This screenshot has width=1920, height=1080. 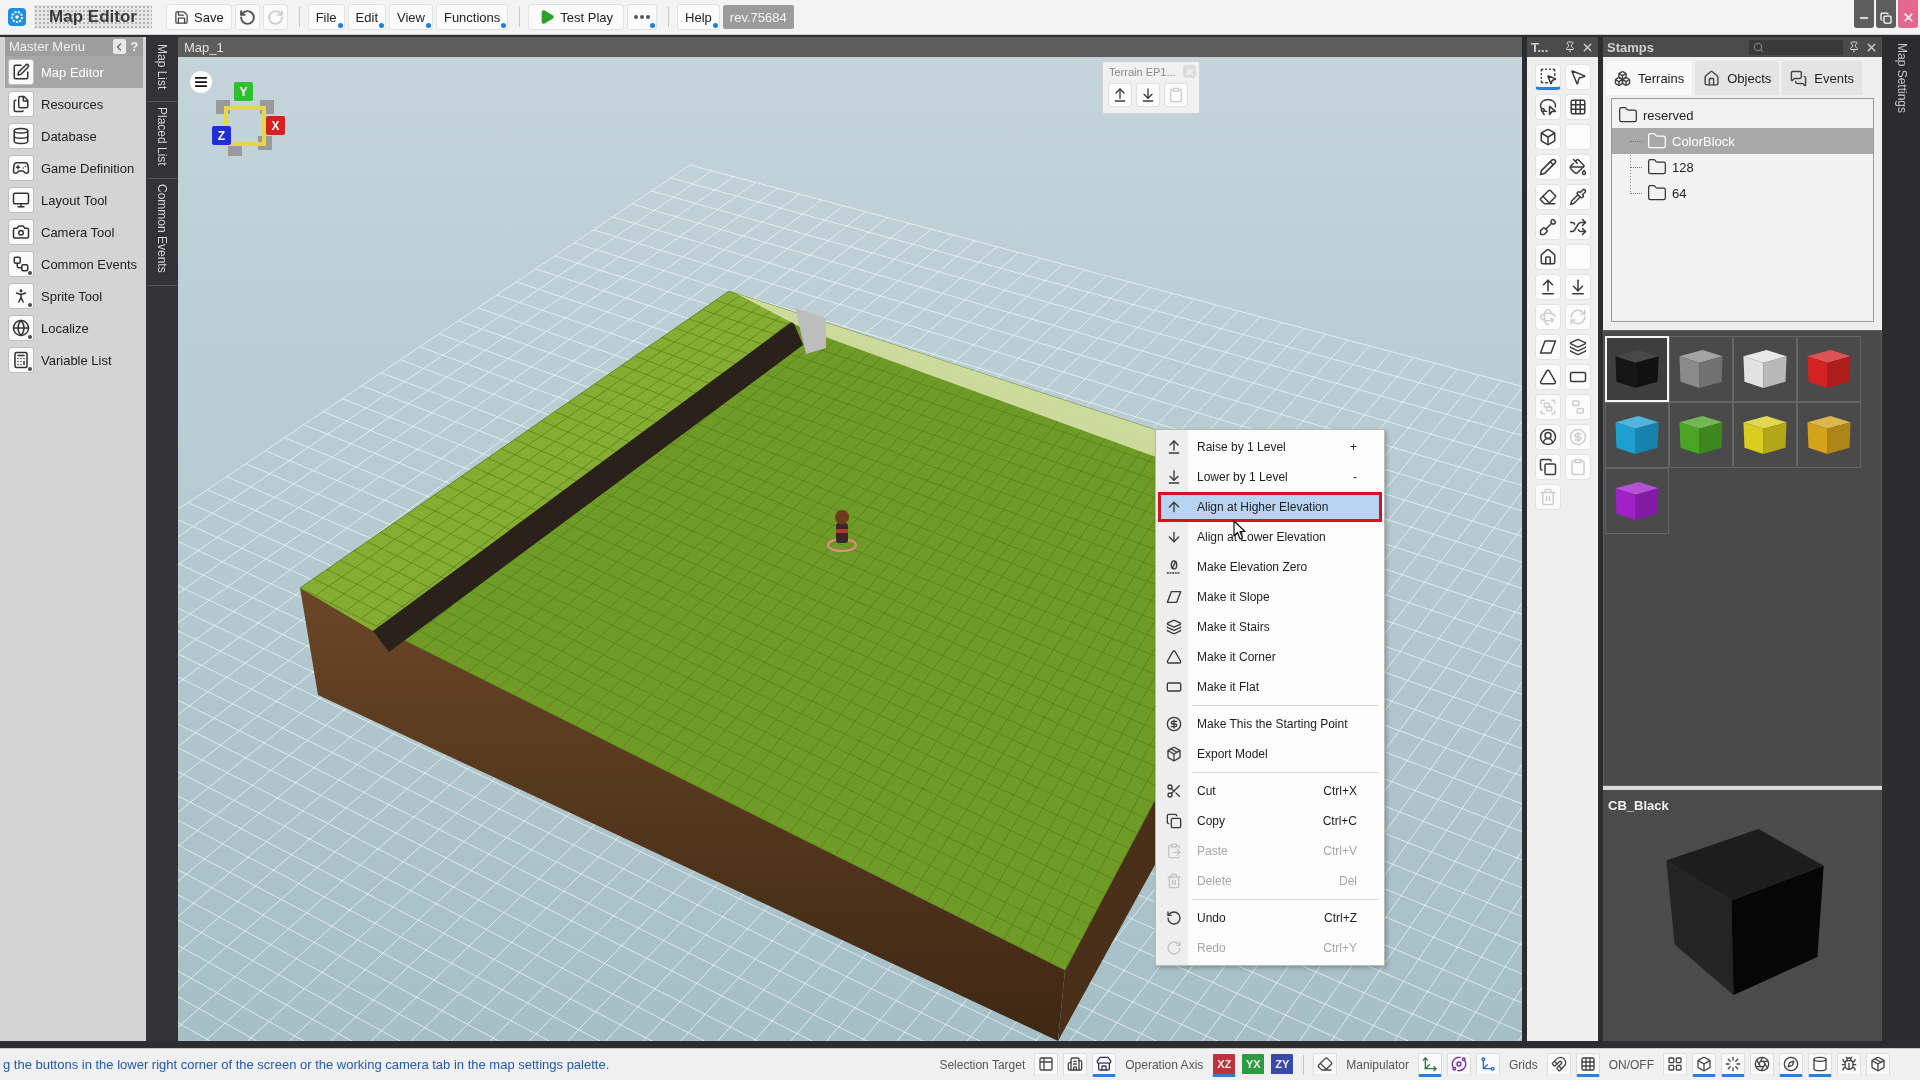 What do you see at coordinates (1270, 507) in the screenshot?
I see `menu-item: Align at Higher Elevation` at bounding box center [1270, 507].